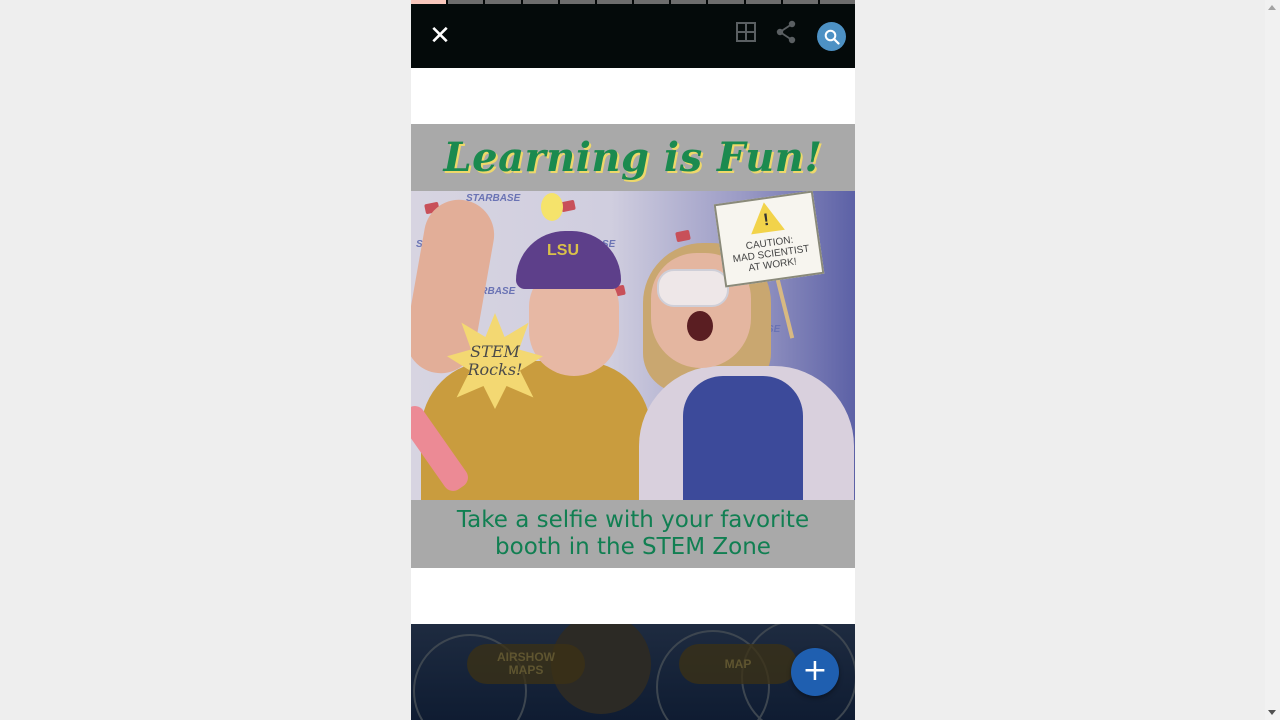  Describe the element at coordinates (633, 36) in the screenshot. I see `viewer-toolbar: ✕` at that location.